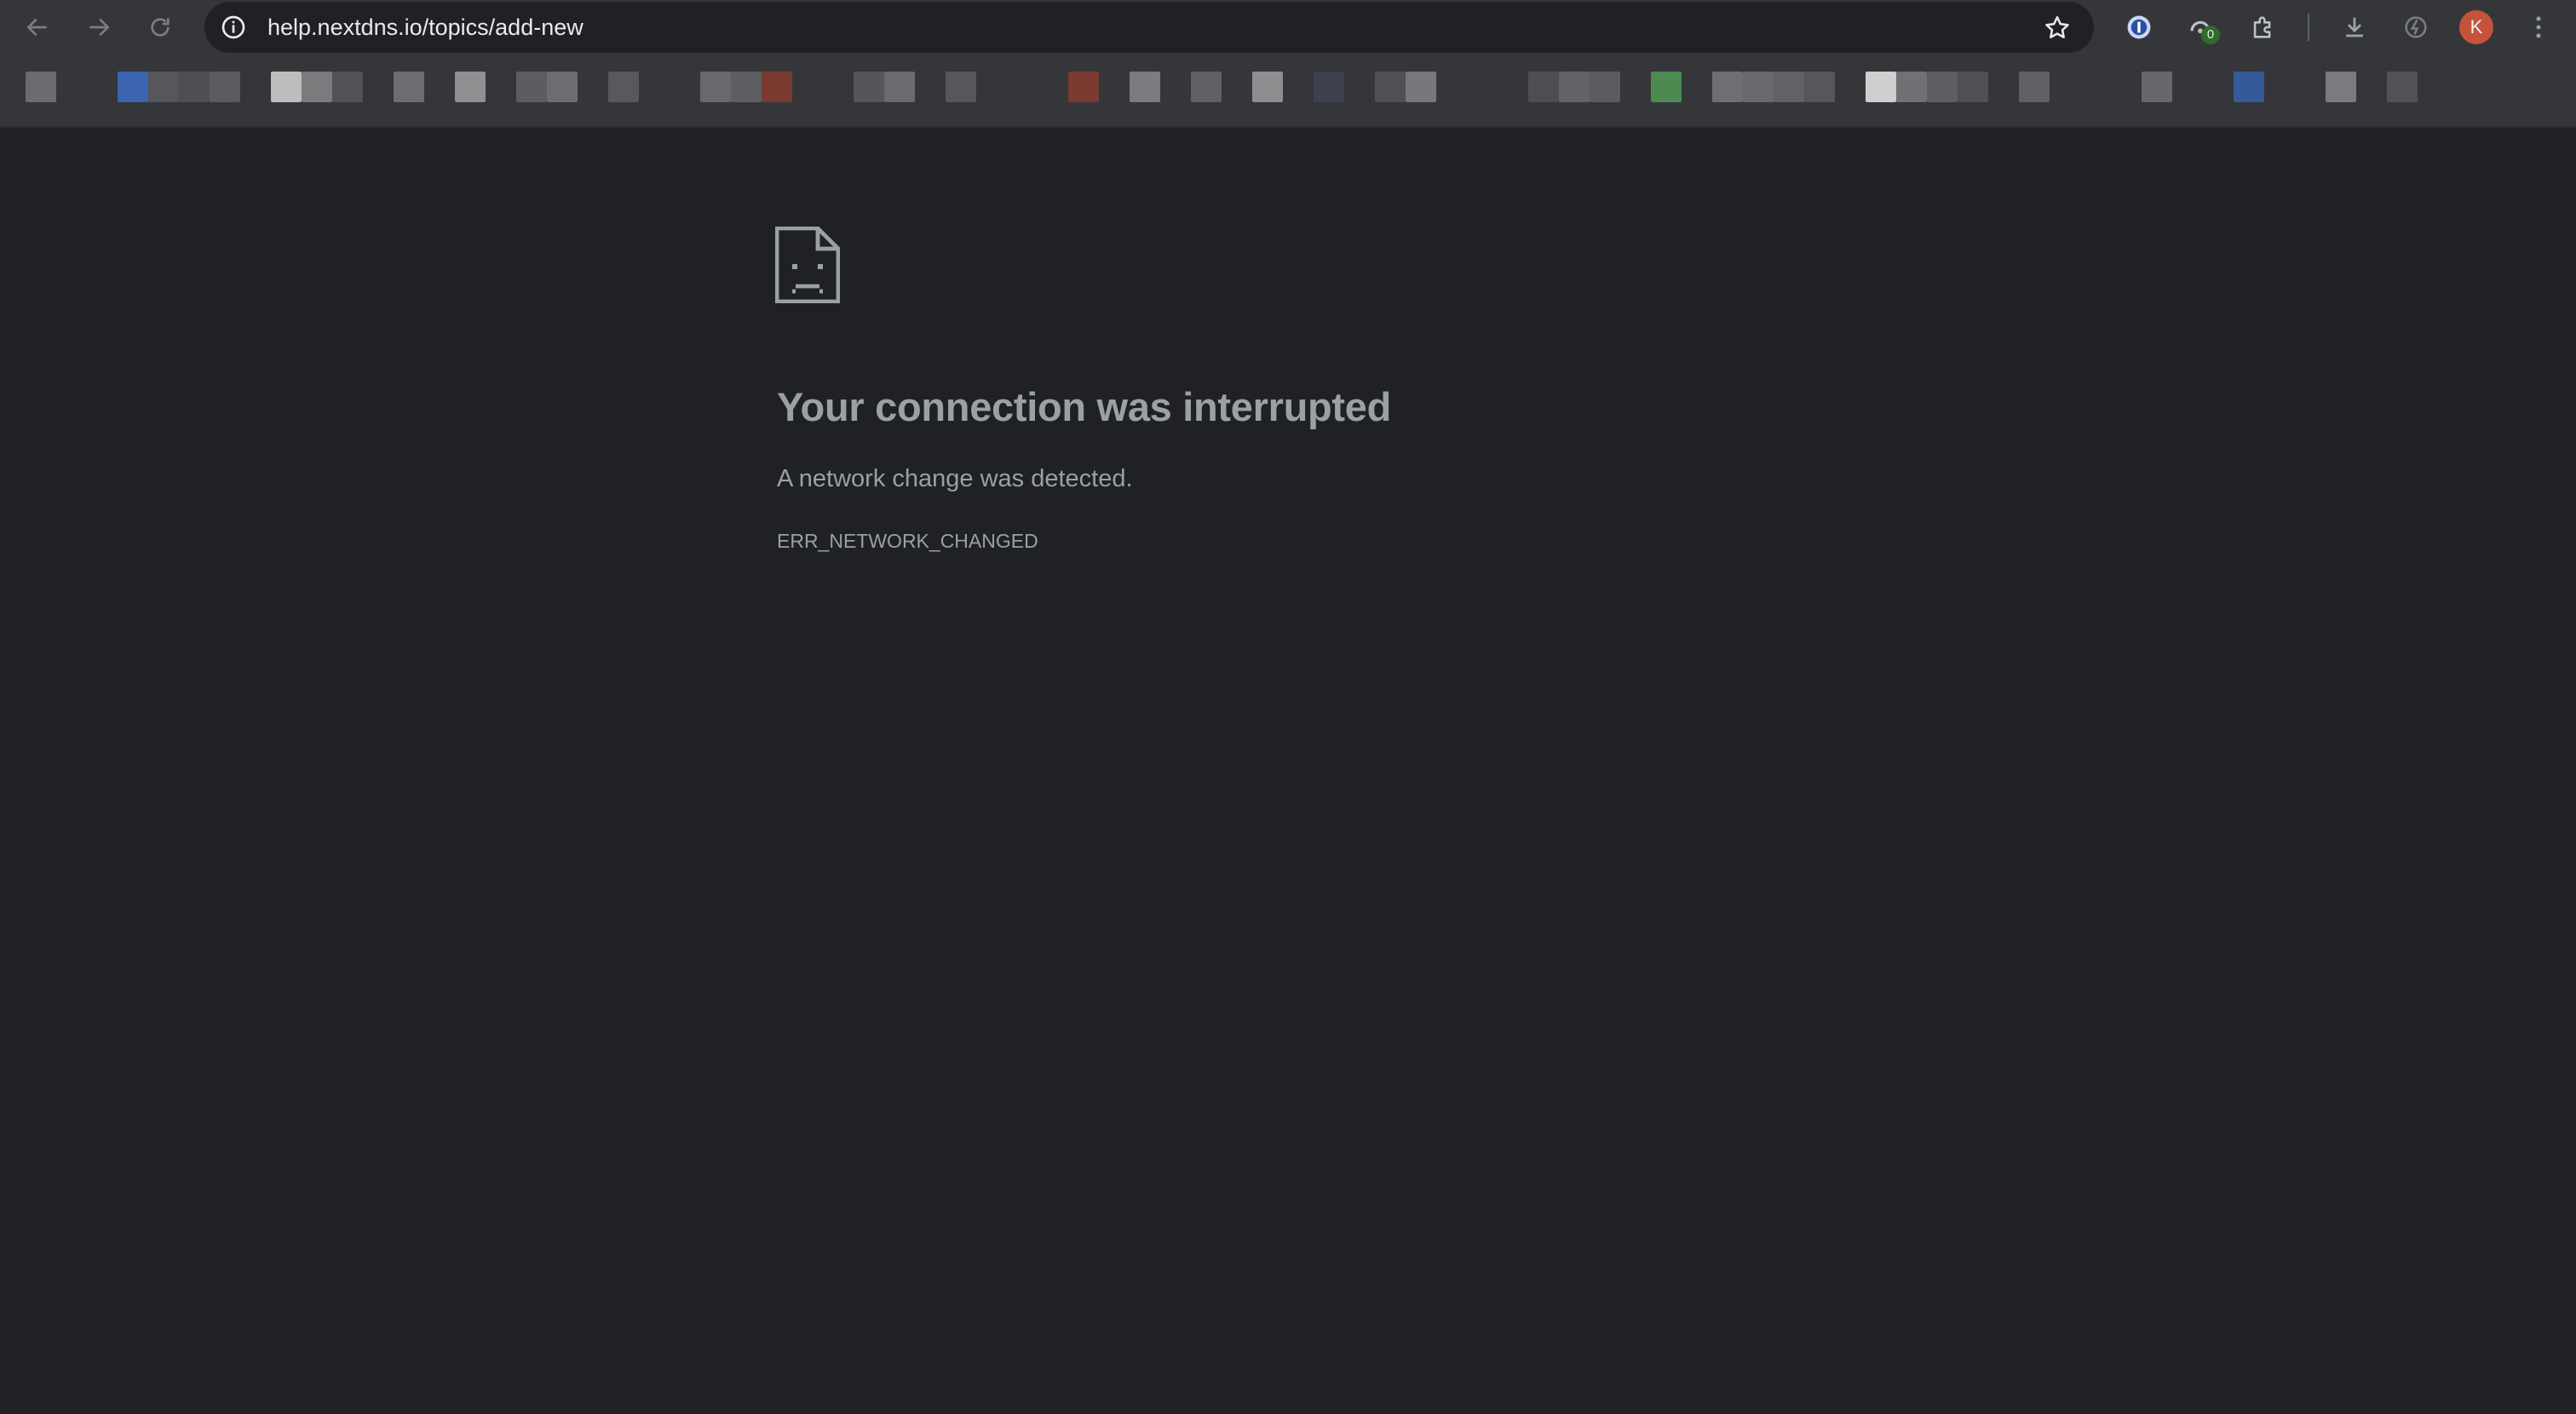  What do you see at coordinates (2309, 27) in the screenshot?
I see `toolbar-separator` at bounding box center [2309, 27].